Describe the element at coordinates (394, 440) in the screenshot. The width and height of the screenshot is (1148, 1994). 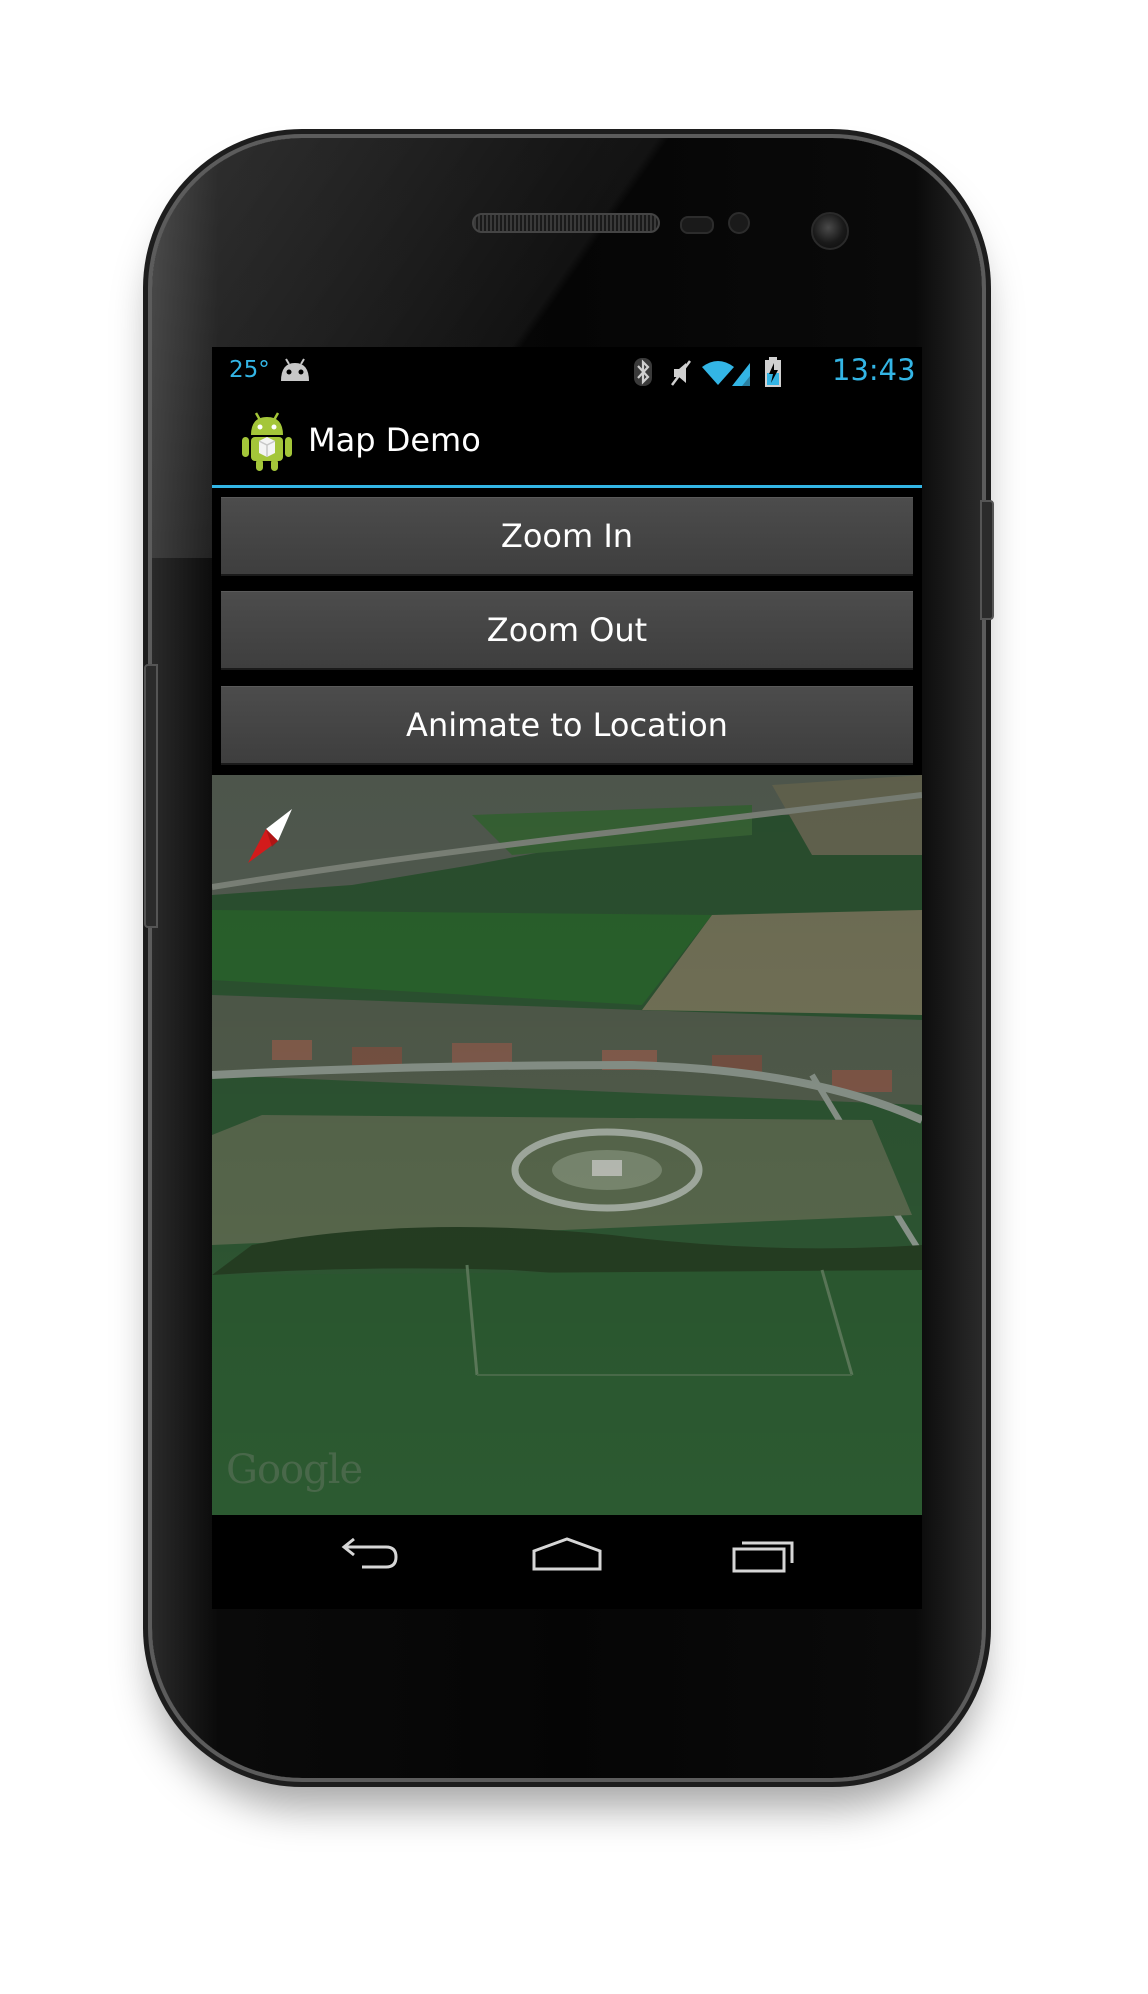
I see `page-title: Map Demo` at that location.